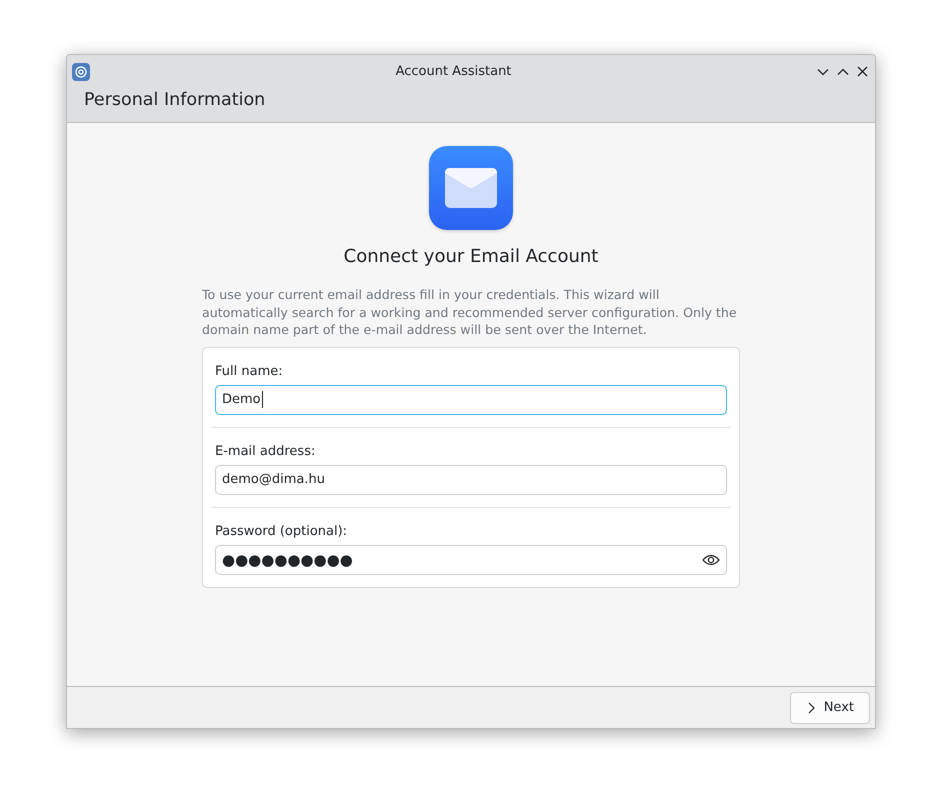 Image resolution: width=942 pixels, height=807 pixels. What do you see at coordinates (453, 71) in the screenshot?
I see `window-title: Account Assistant` at bounding box center [453, 71].